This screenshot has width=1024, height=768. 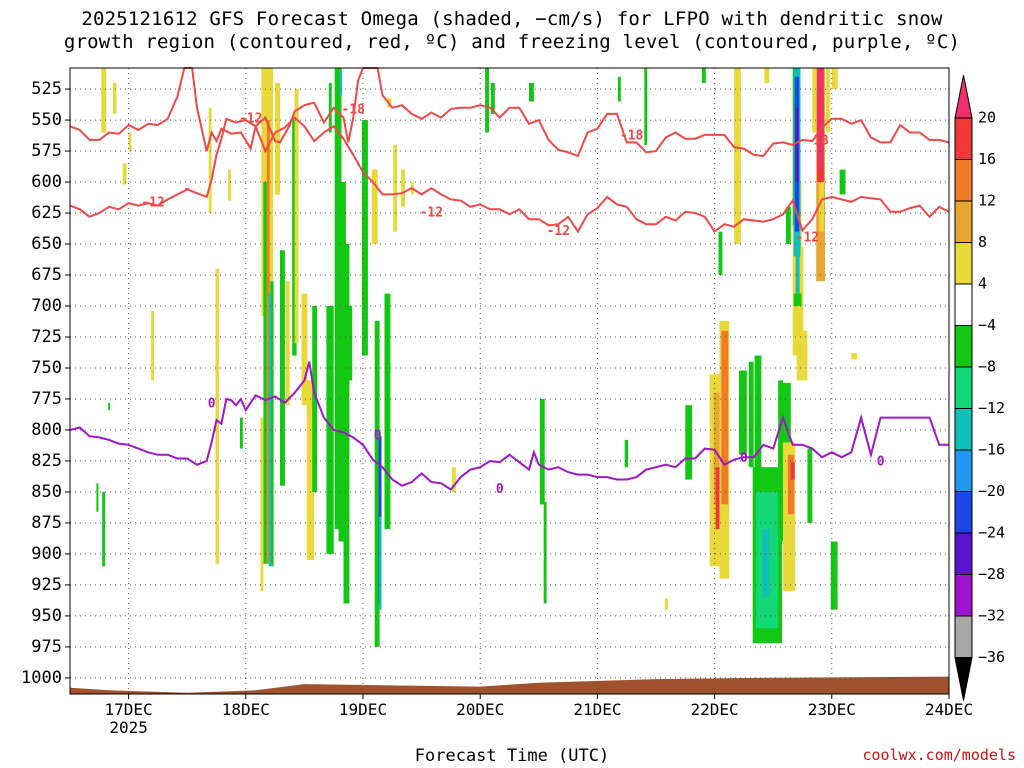 I want to click on colorbar-label: −20, so click(x=991, y=491).